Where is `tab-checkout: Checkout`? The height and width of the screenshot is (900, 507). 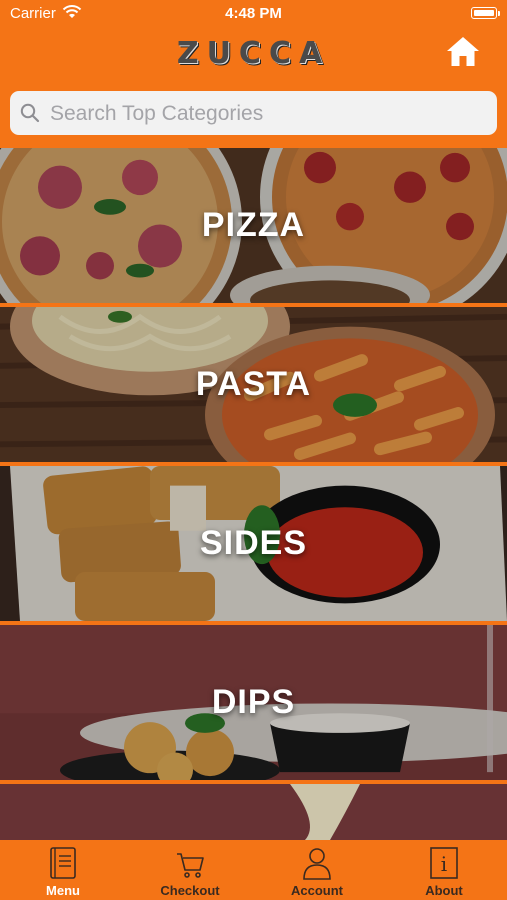 tab-checkout: Checkout is located at coordinates (190, 870).